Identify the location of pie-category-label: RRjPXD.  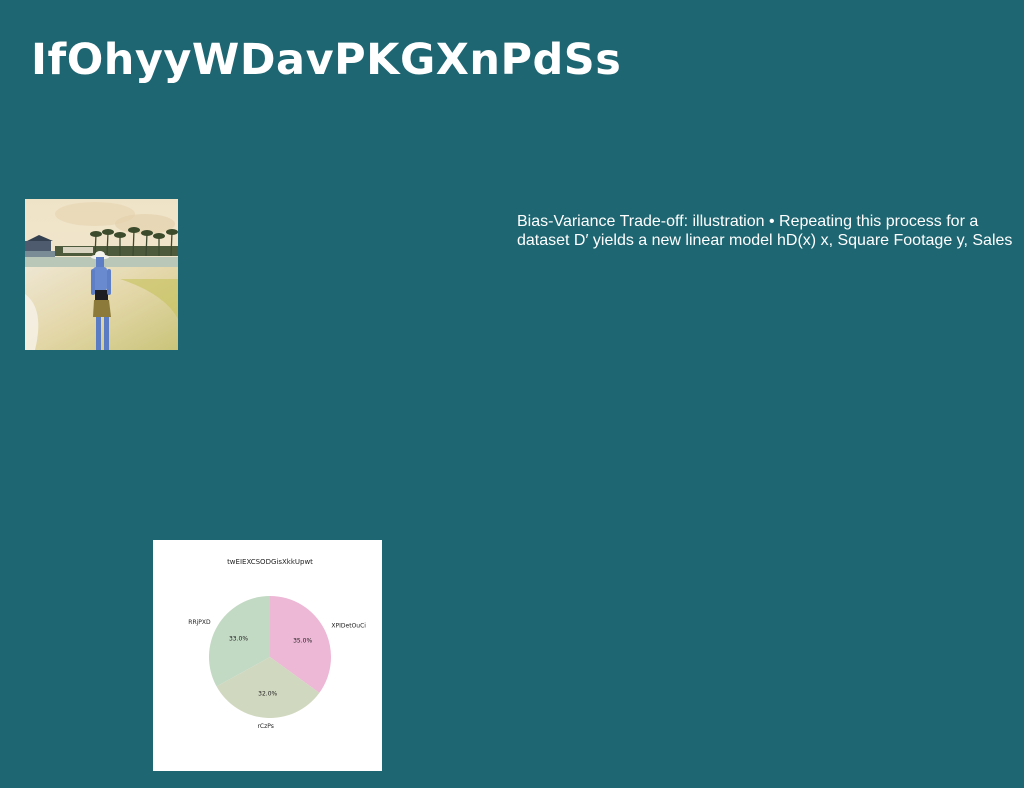
(199, 622).